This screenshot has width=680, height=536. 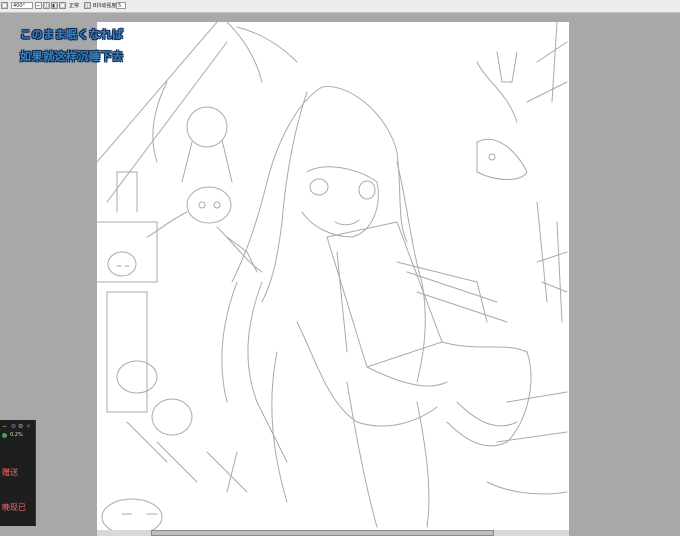 What do you see at coordinates (322, 533) in the screenshot?
I see `scrollbar-thumb` at bounding box center [322, 533].